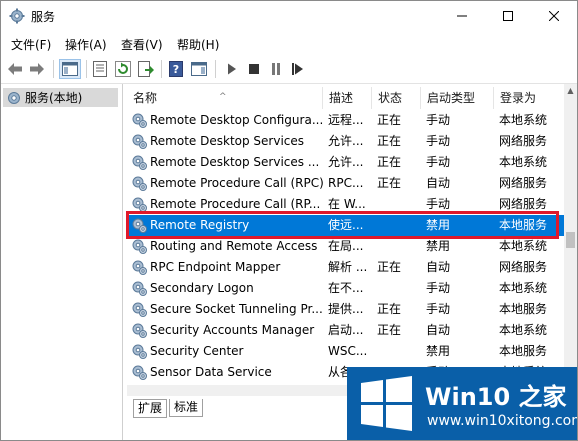  I want to click on maximize-button, so click(508, 16).